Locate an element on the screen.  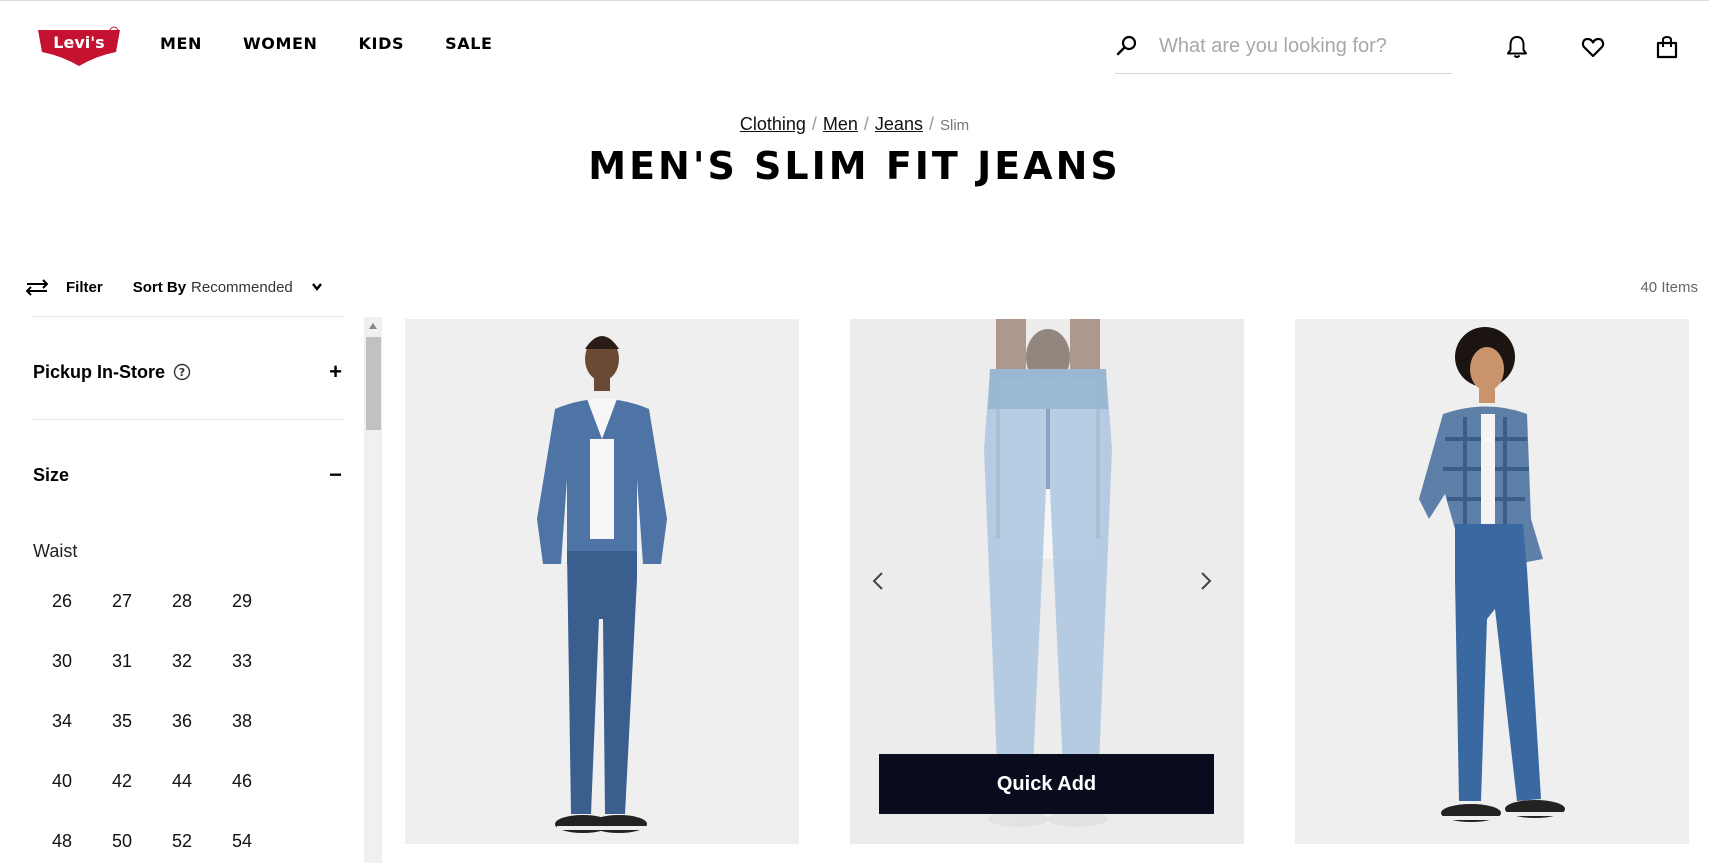
page-title: MEN'S SLIM FIT JEANS is located at coordinates (854, 166).